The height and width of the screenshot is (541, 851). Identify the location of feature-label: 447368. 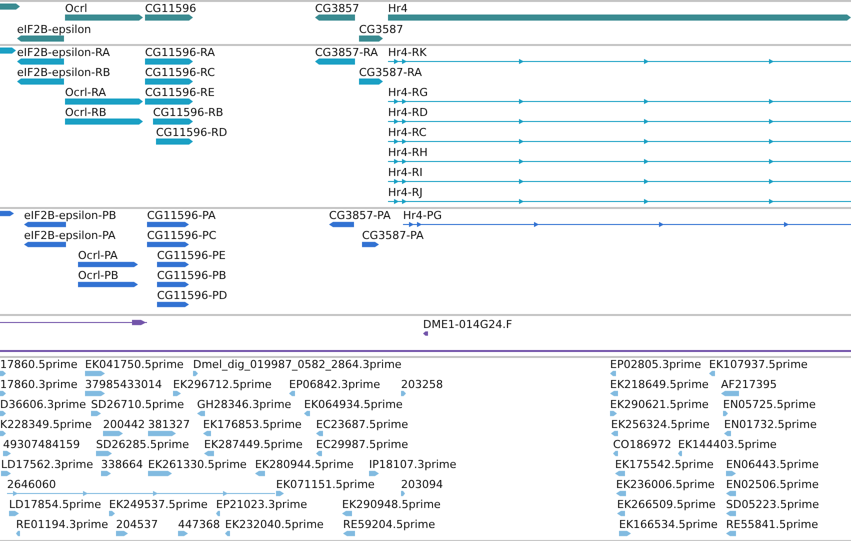
(199, 524).